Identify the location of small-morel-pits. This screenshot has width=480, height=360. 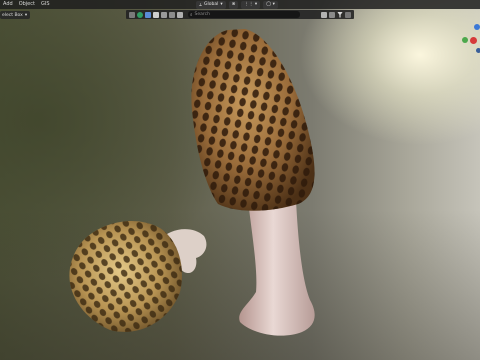
(125, 276).